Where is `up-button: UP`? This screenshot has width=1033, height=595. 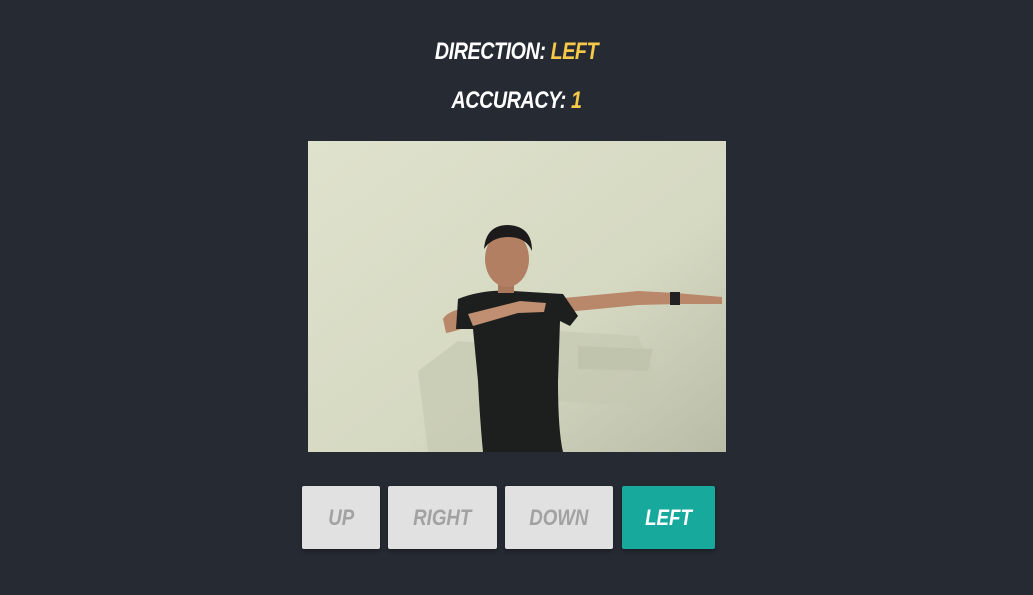 up-button: UP is located at coordinates (341, 517).